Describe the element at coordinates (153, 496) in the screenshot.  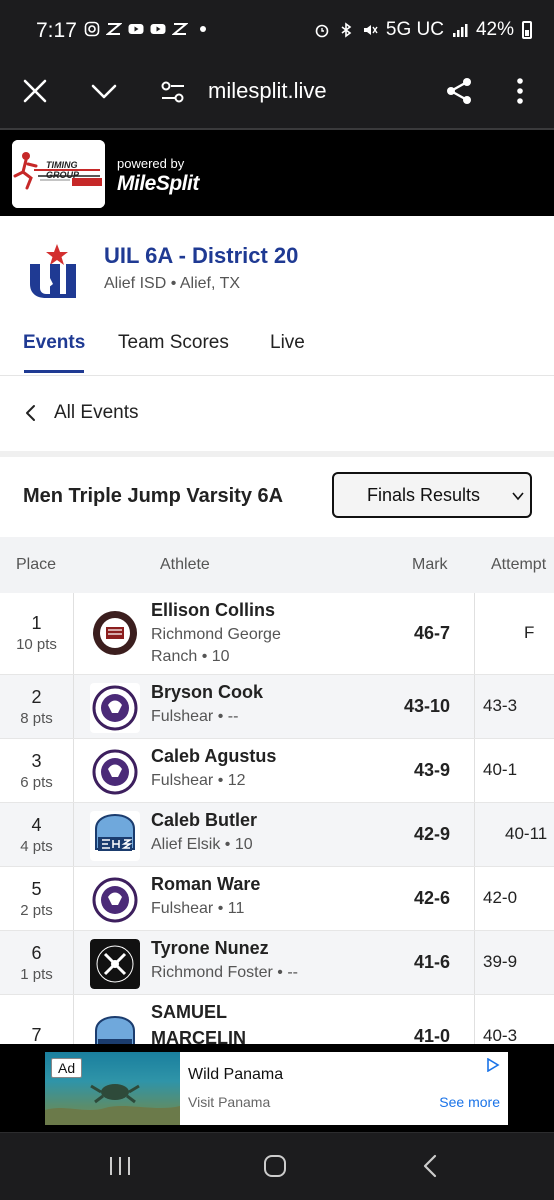
I see `event-title: Men Triple Jump Varsity 6A` at that location.